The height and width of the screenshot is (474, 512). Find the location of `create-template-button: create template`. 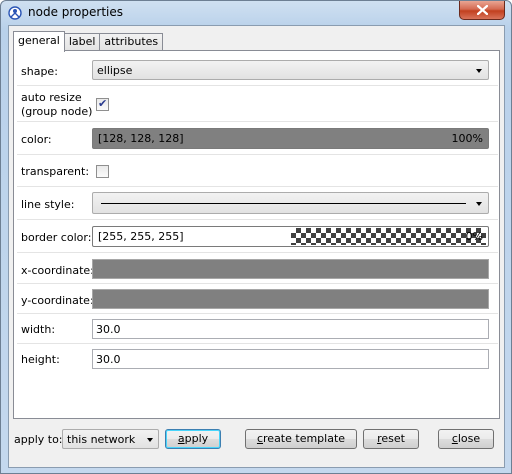

create-template-button: create template is located at coordinates (301, 439).